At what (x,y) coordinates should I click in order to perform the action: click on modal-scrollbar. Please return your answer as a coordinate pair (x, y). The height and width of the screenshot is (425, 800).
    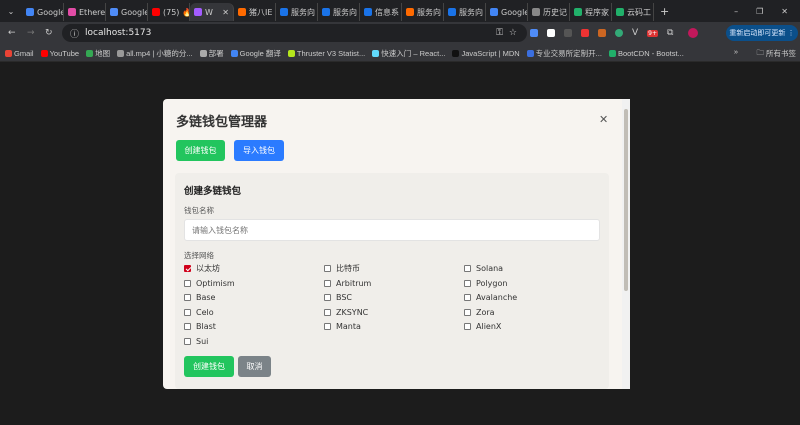
    Looking at the image, I should click on (626, 244).